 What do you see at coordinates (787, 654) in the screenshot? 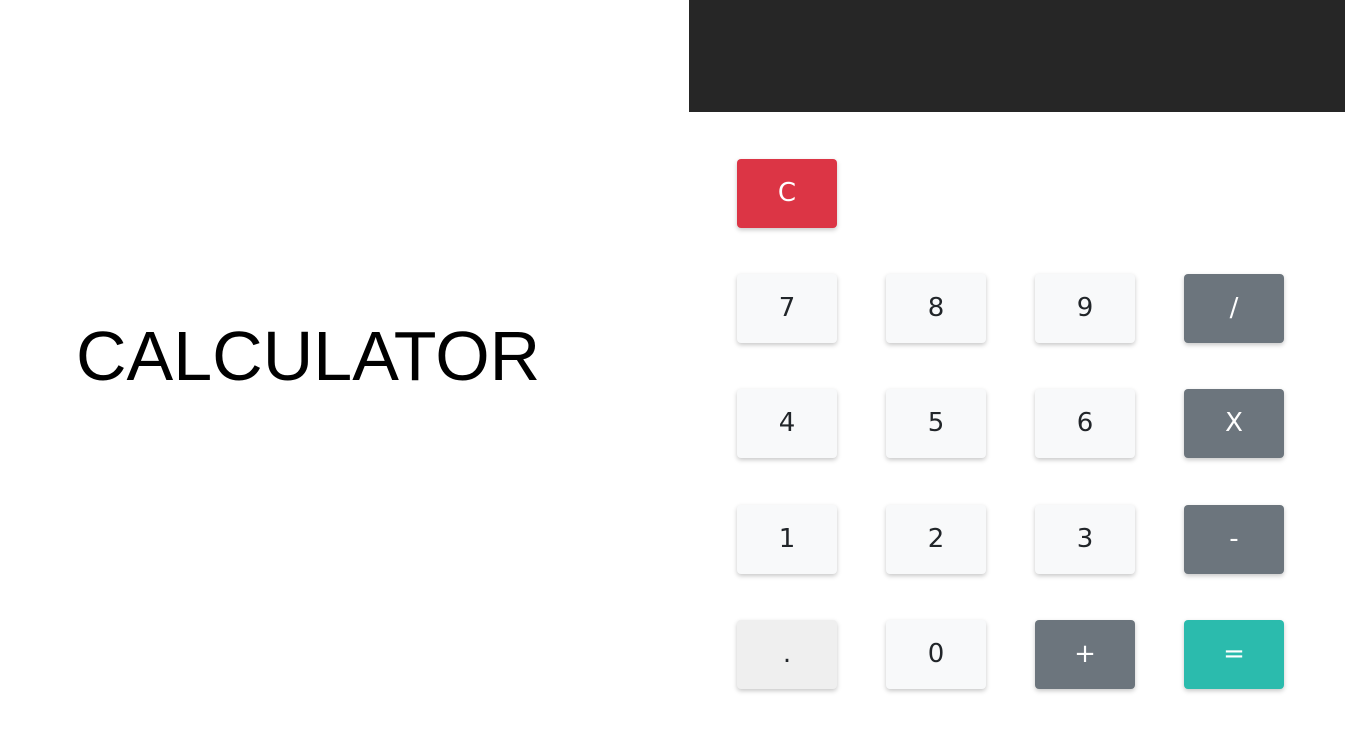
I see `decimal-button: .` at bounding box center [787, 654].